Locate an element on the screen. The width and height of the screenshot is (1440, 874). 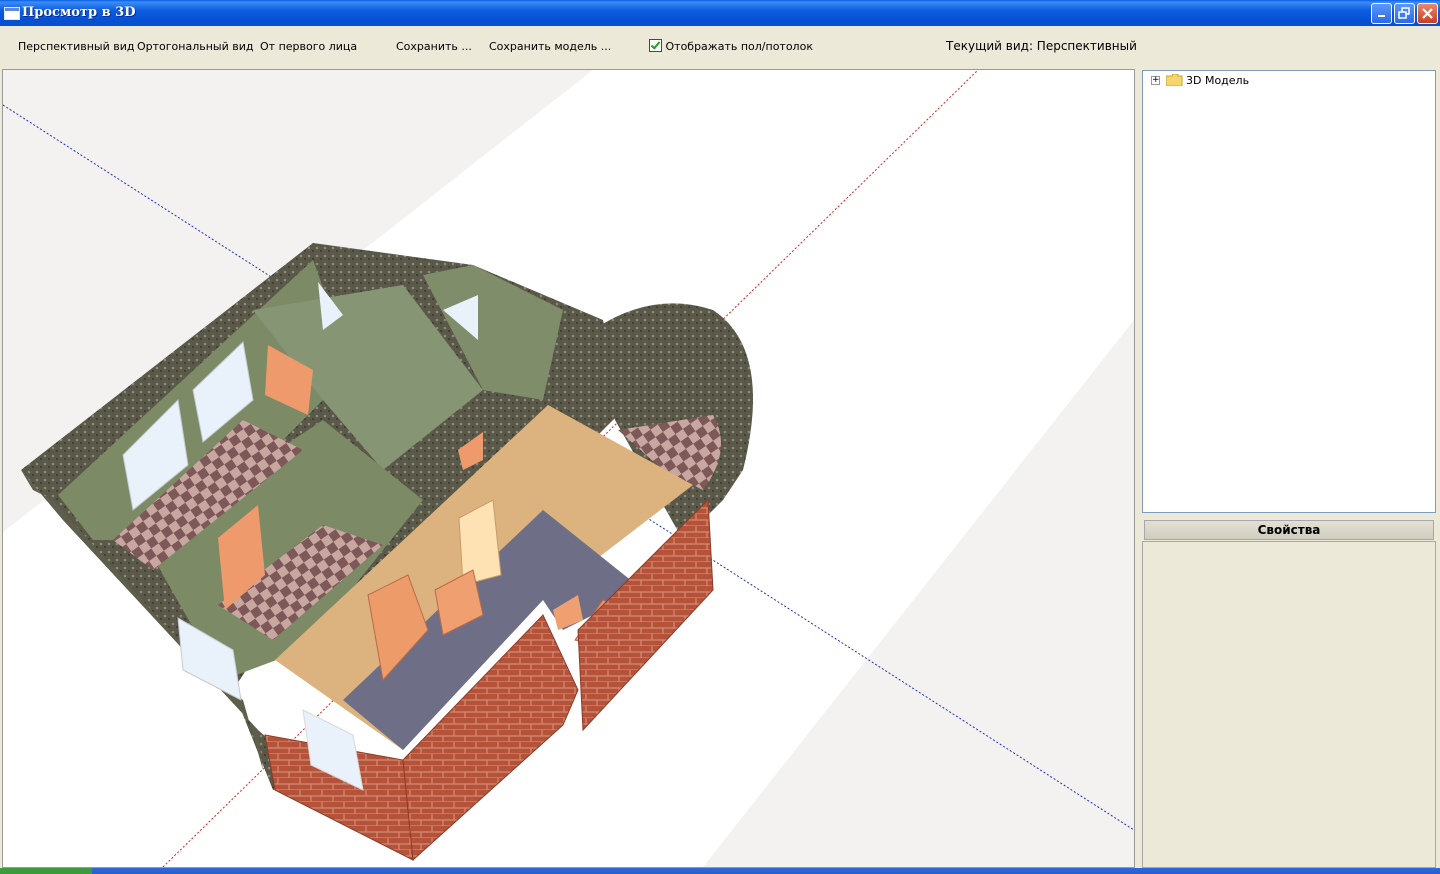
close-button is located at coordinates (1427, 13).